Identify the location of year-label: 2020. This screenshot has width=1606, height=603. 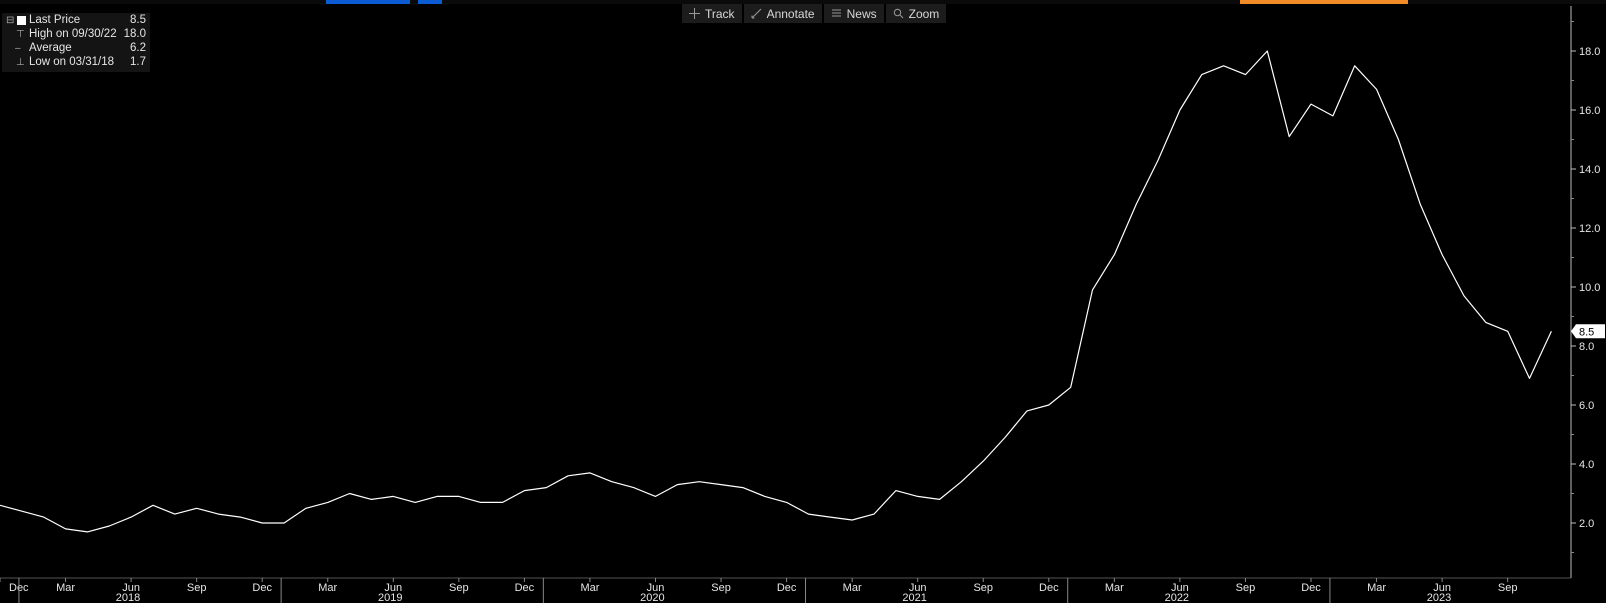
(652, 597).